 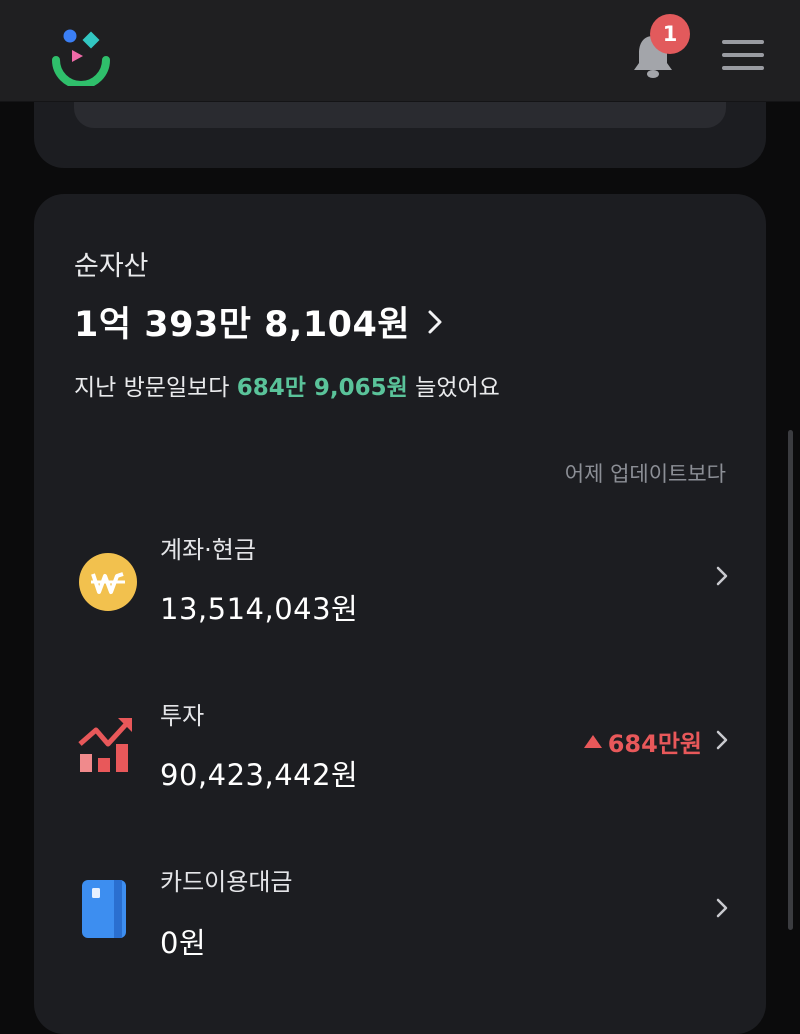 What do you see at coordinates (400, 570) in the screenshot?
I see `account-row-cash: 계좌·현금 13,514,043원` at bounding box center [400, 570].